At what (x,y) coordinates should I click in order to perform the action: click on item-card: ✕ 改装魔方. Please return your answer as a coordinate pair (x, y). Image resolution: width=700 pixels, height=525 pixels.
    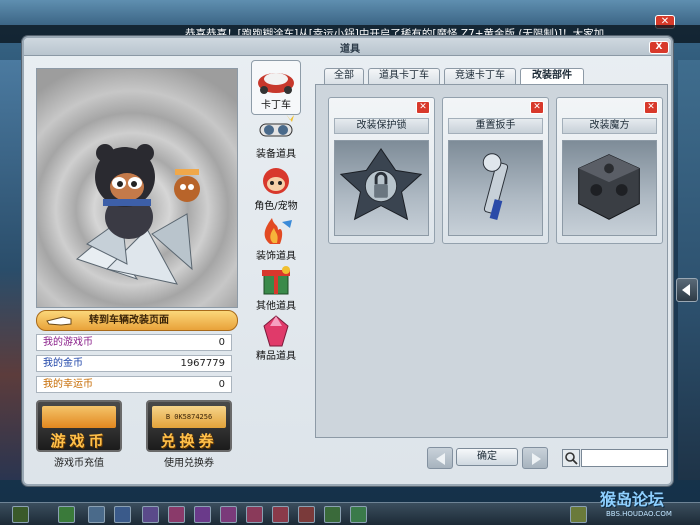
    Looking at the image, I should click on (609, 170).